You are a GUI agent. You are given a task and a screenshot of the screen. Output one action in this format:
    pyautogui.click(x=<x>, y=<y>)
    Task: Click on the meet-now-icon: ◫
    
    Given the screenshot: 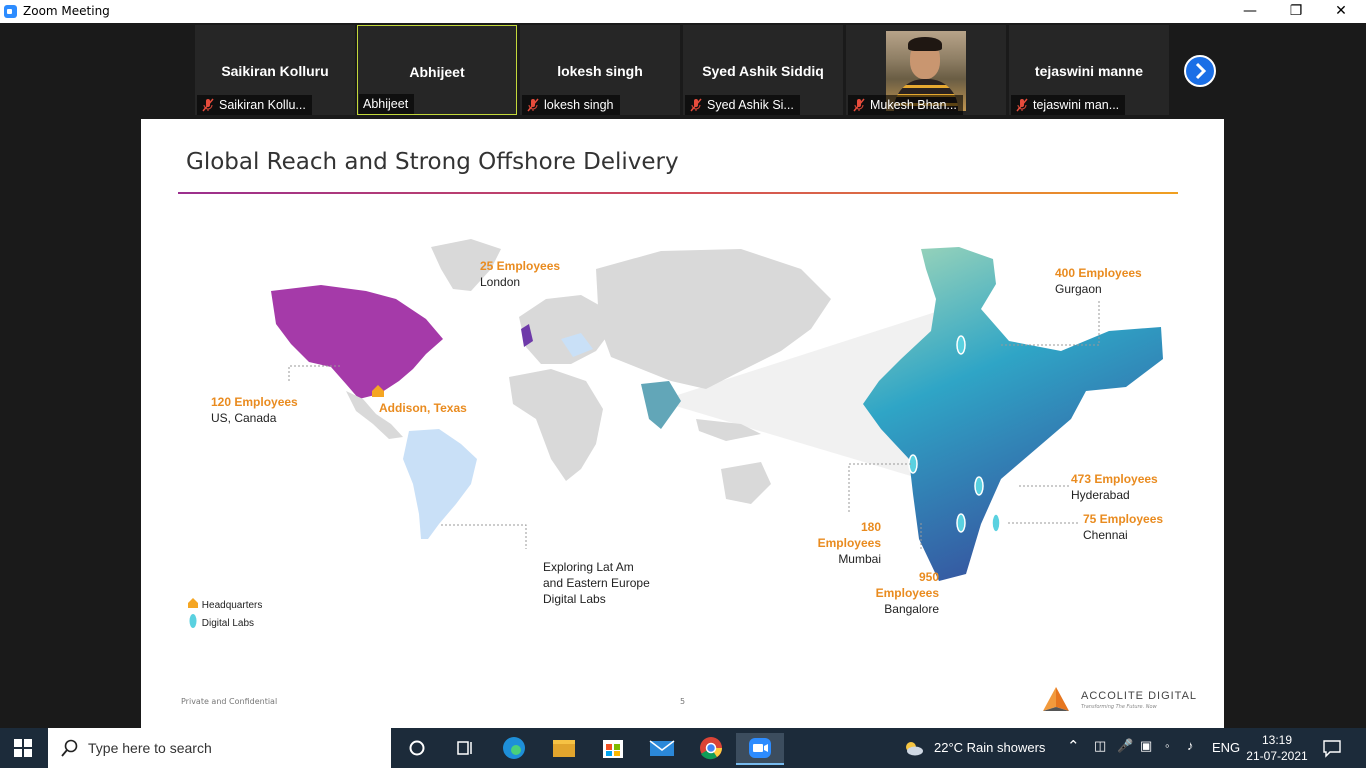 What is the action you would take?
    pyautogui.click(x=1100, y=746)
    